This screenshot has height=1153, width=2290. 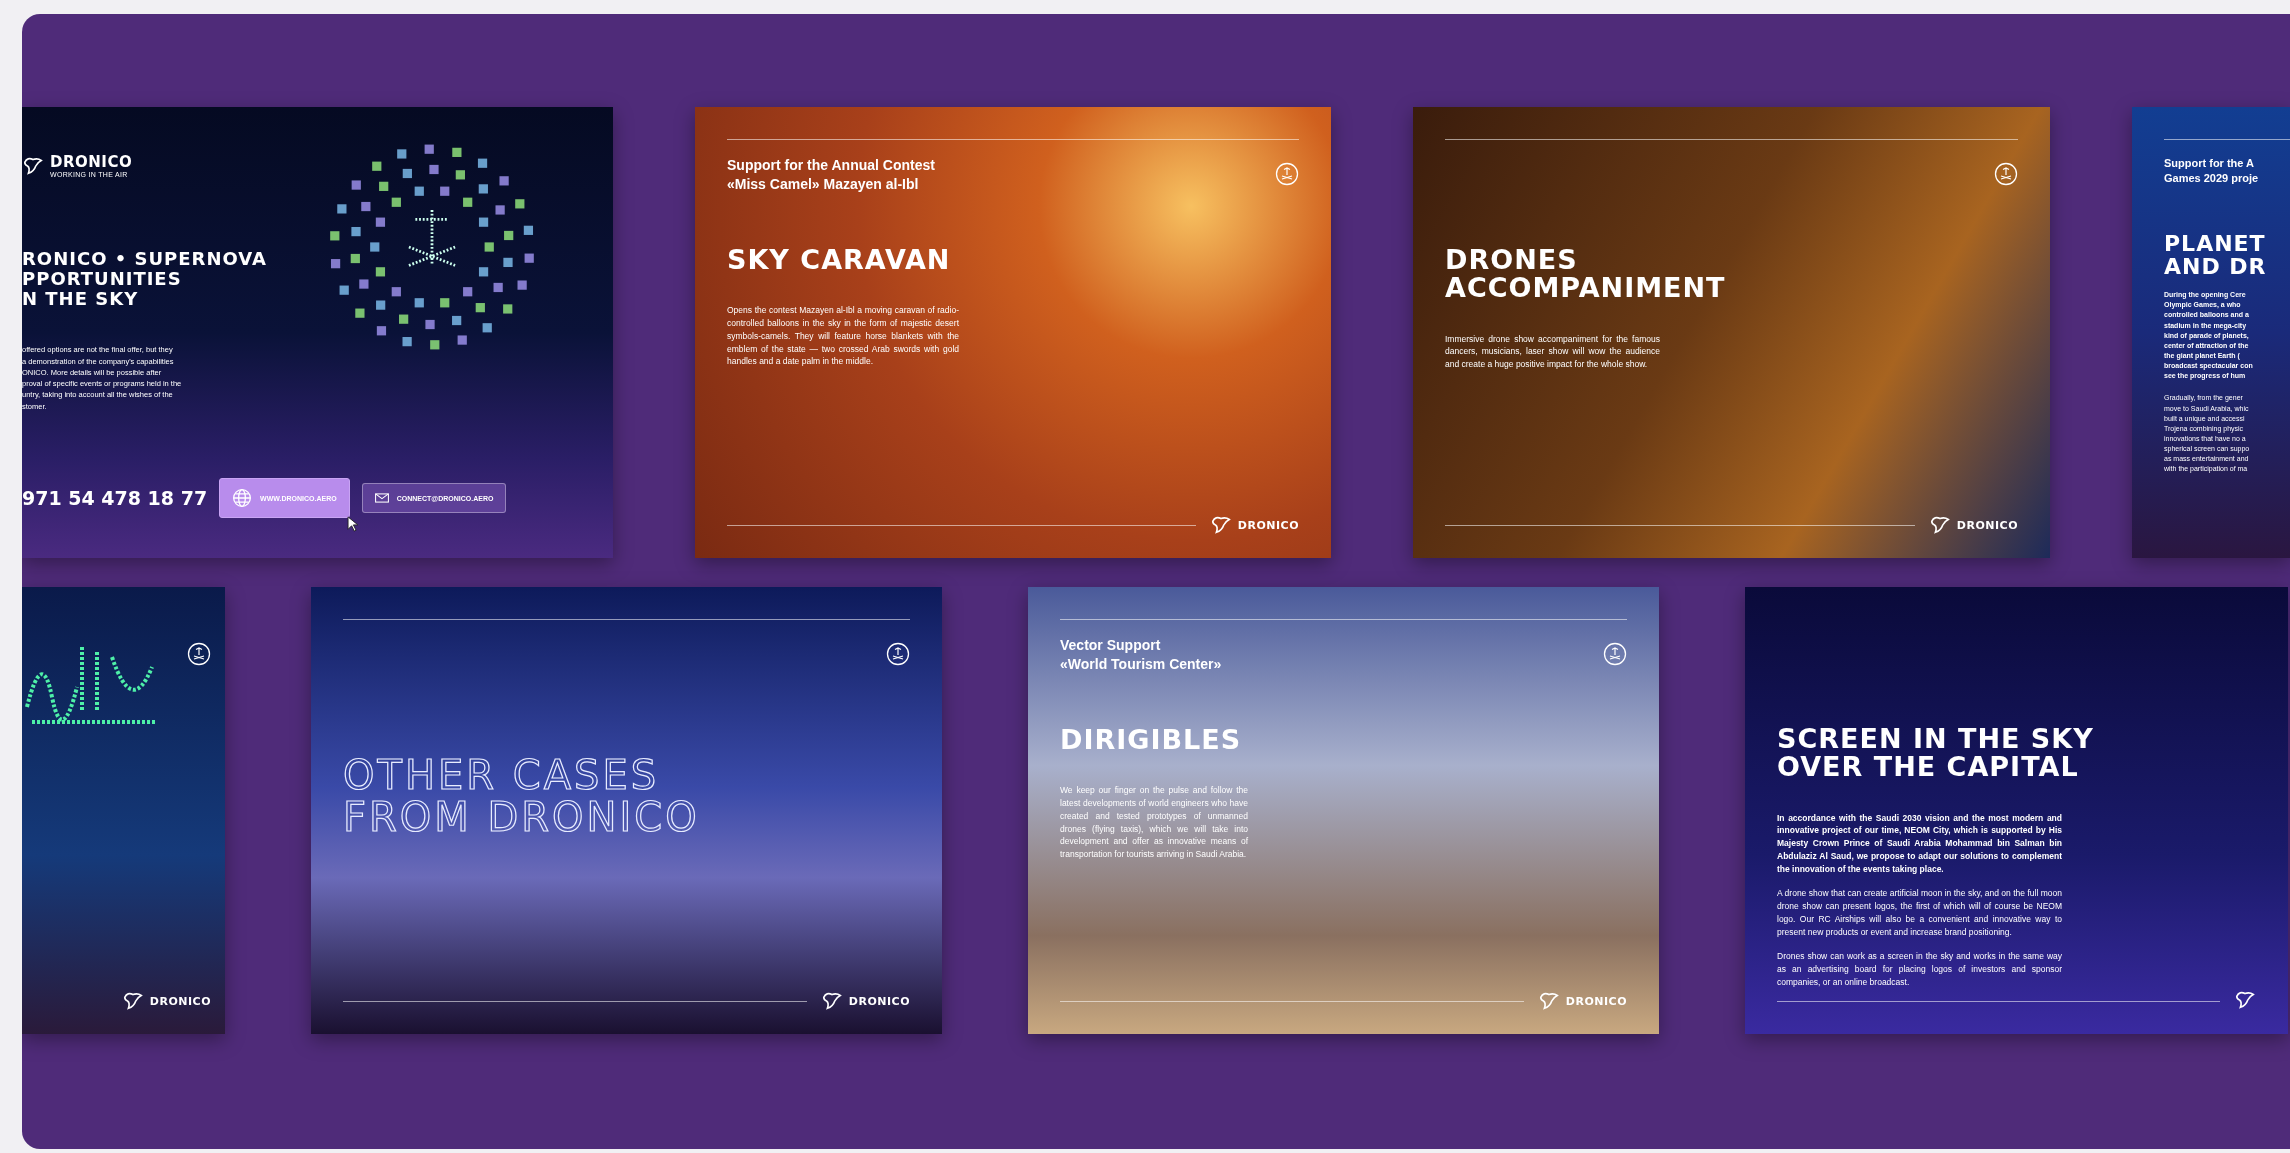 I want to click on cursor-icon, so click(x=352, y=524).